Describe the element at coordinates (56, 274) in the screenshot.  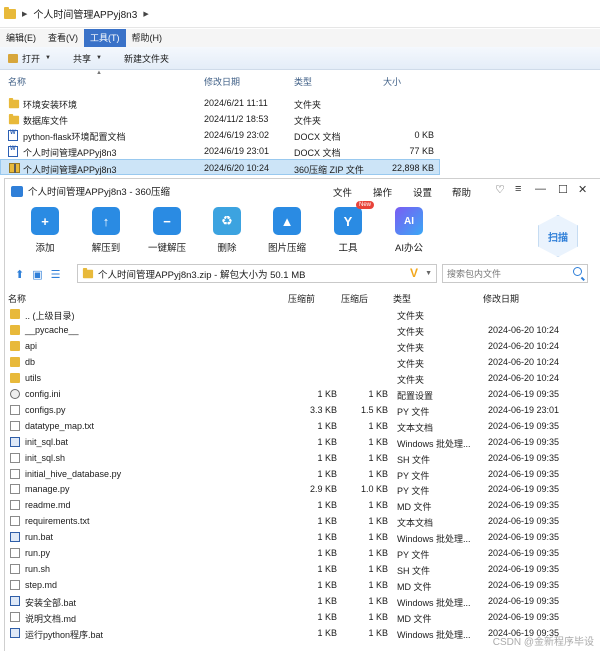
I see `list-view-icon: ☰` at that location.